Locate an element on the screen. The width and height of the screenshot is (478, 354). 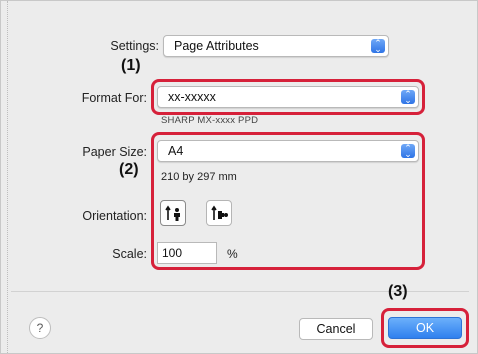
format-for-label: Format For: is located at coordinates (114, 98).